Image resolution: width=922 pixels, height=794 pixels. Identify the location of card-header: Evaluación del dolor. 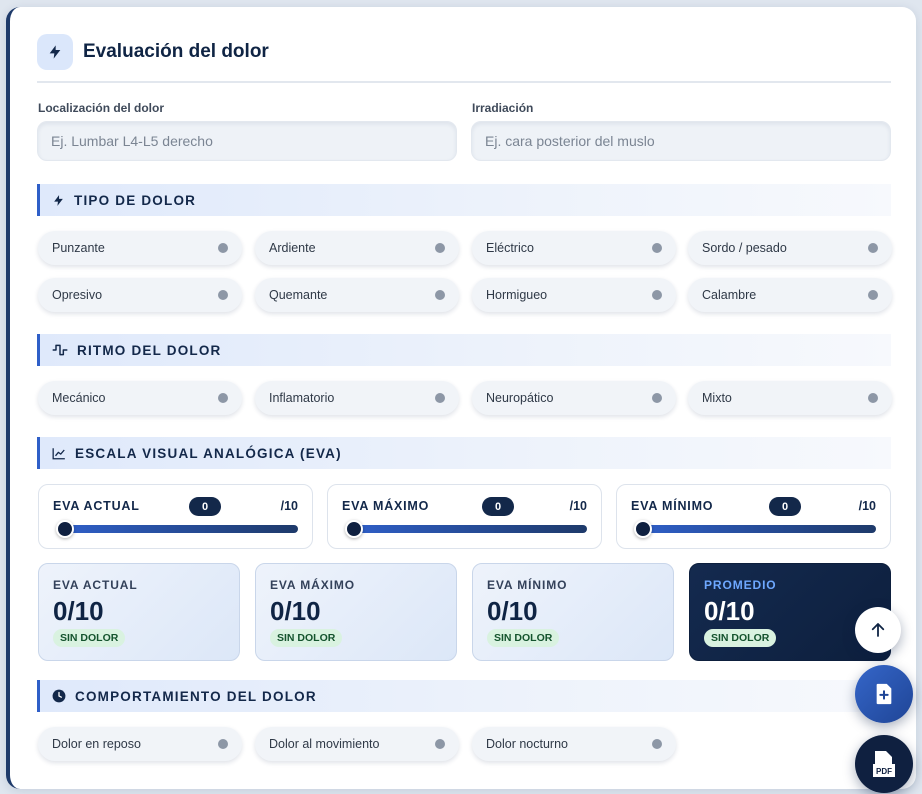
(153, 52).